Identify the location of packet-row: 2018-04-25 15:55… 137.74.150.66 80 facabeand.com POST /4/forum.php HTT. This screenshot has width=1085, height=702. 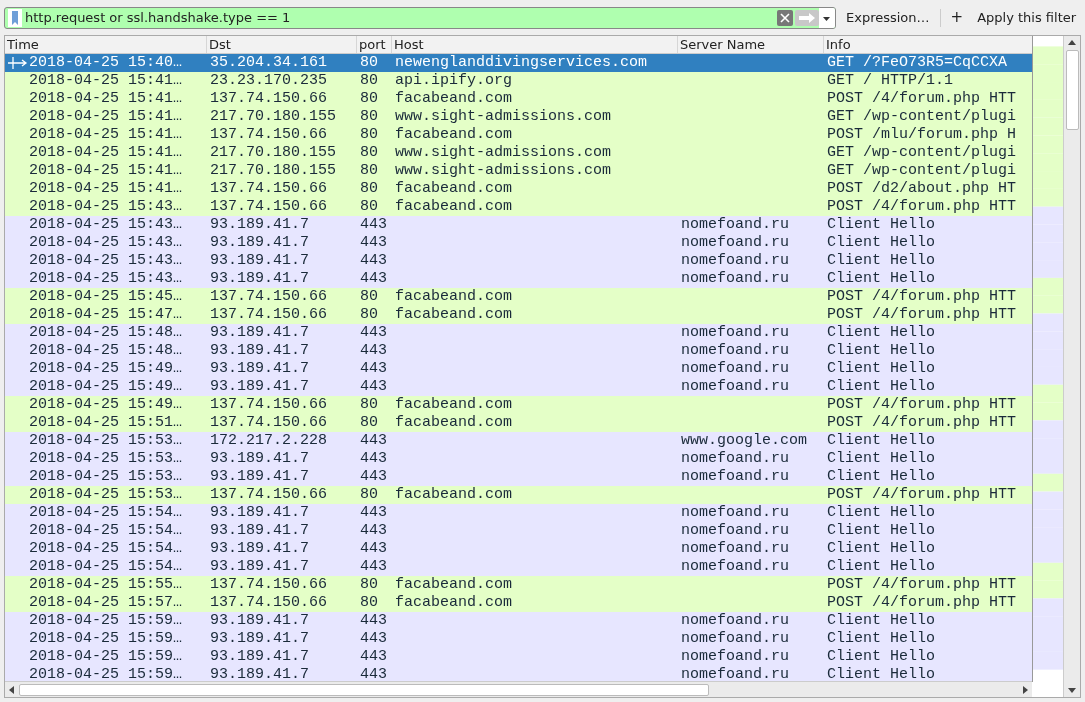
(518, 585).